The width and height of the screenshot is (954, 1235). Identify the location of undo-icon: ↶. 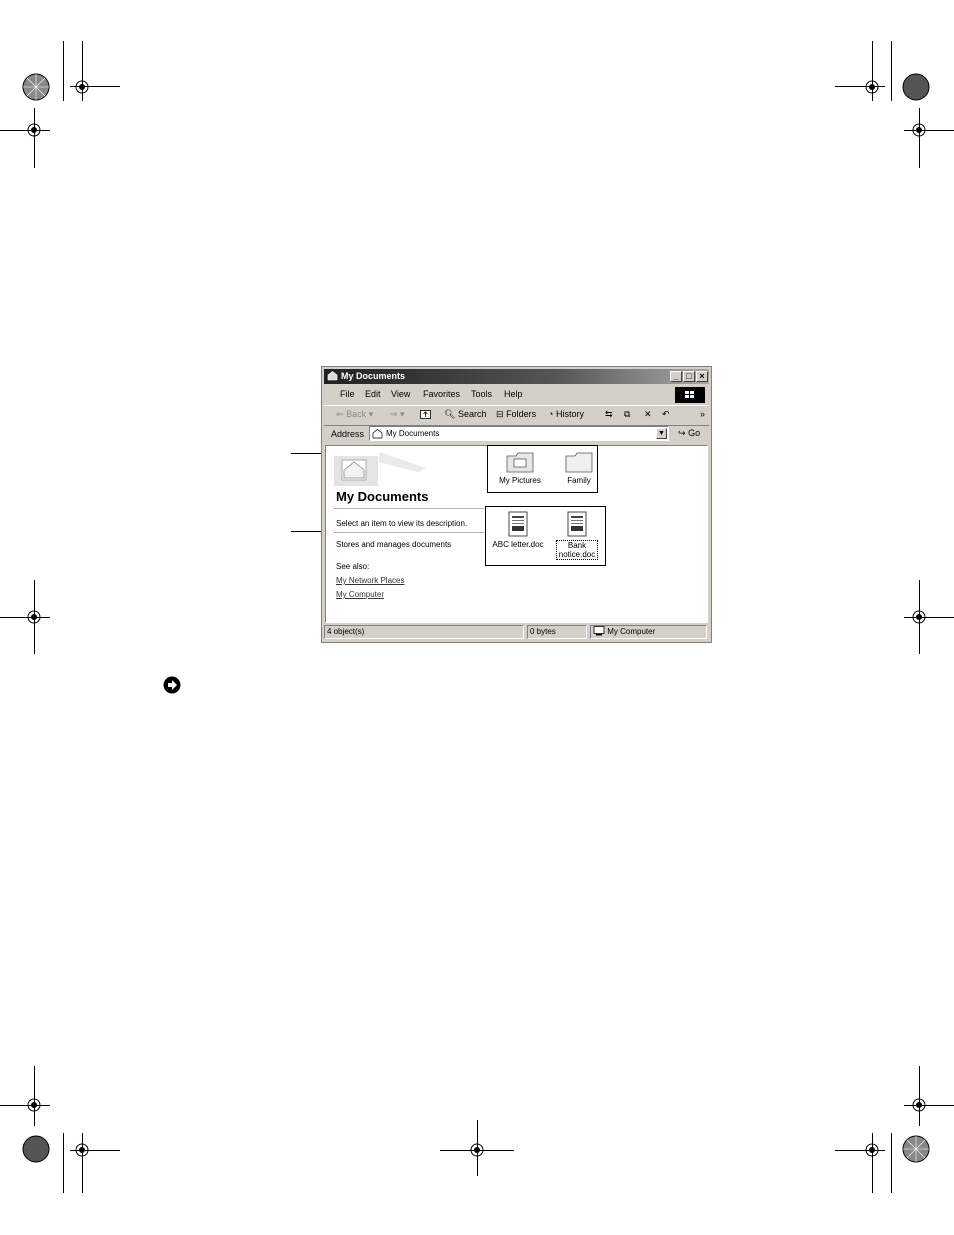
(666, 414).